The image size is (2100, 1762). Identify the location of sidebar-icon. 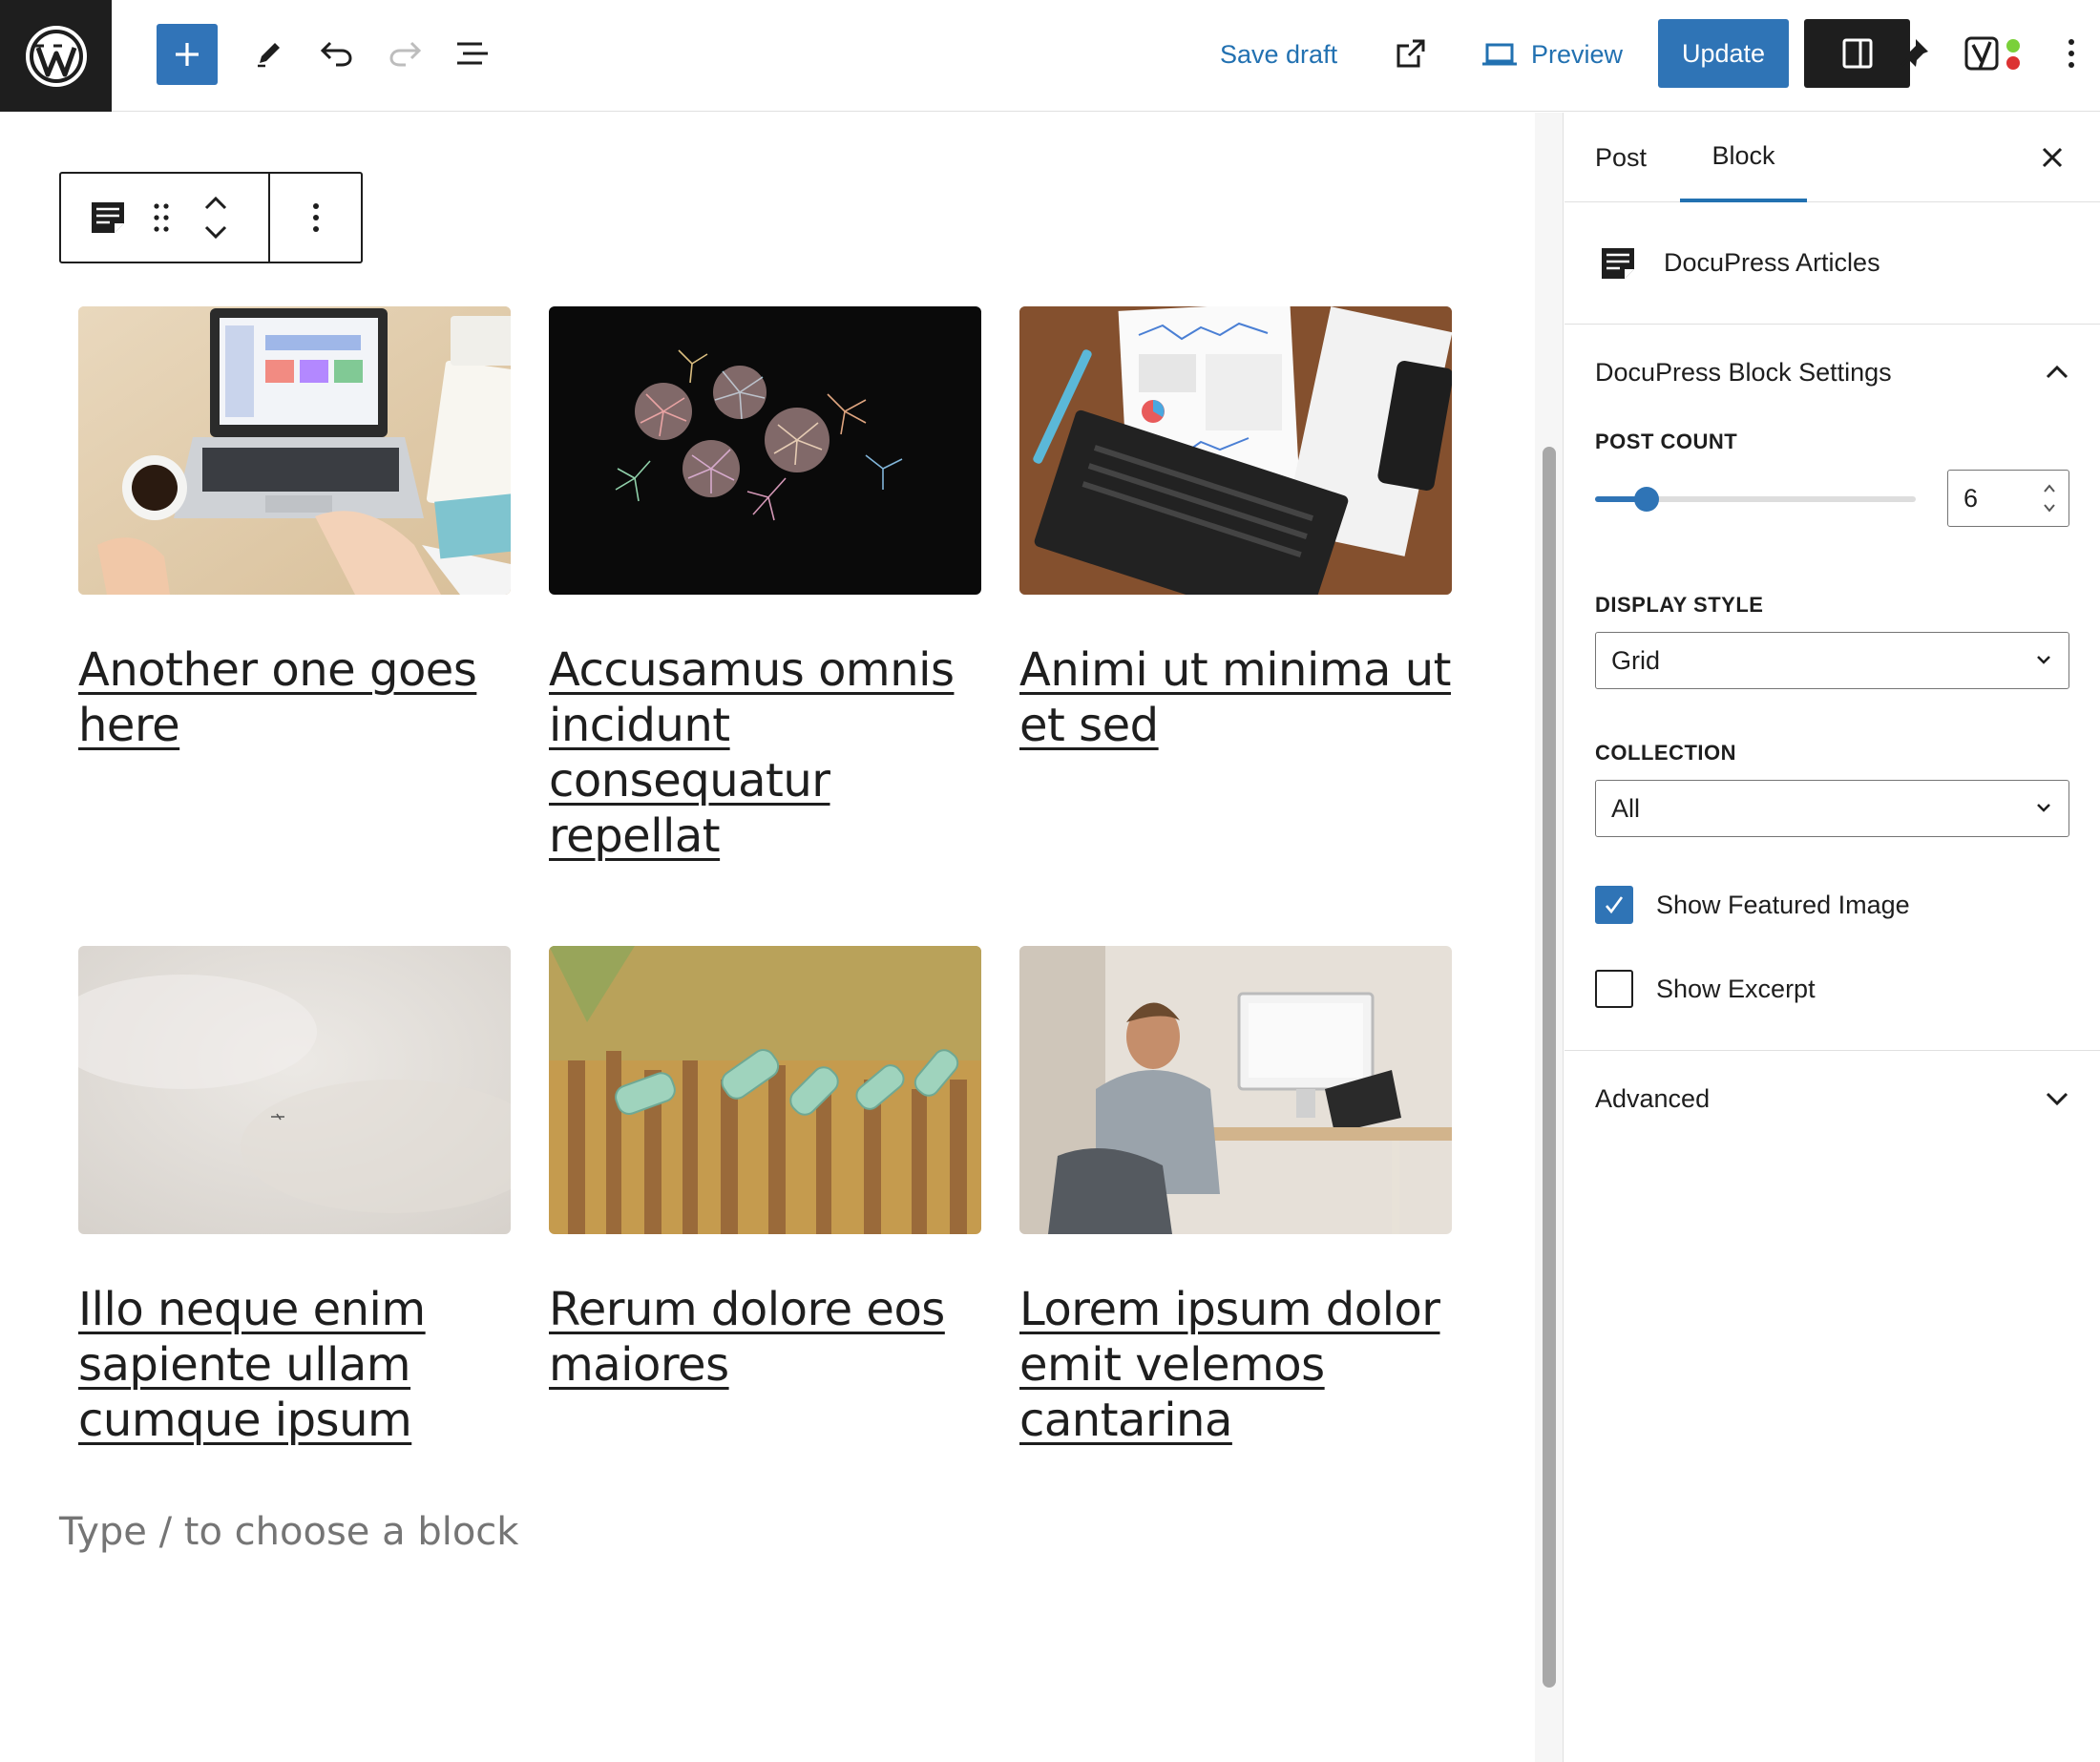
(1857, 54).